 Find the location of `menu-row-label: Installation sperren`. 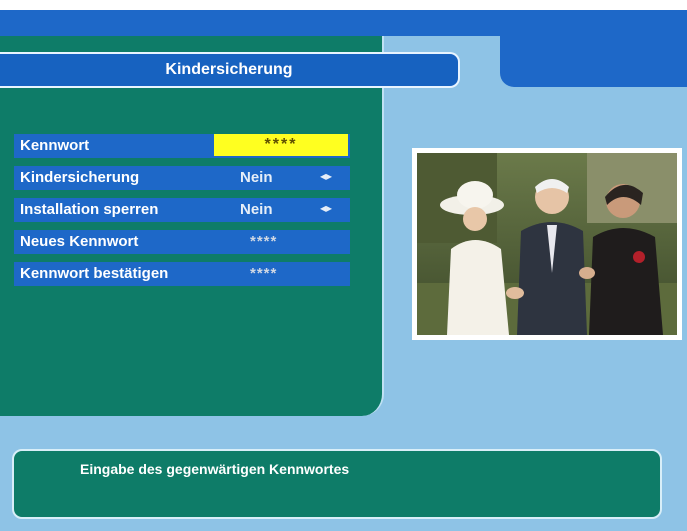

menu-row-label: Installation sperren is located at coordinates (89, 209).